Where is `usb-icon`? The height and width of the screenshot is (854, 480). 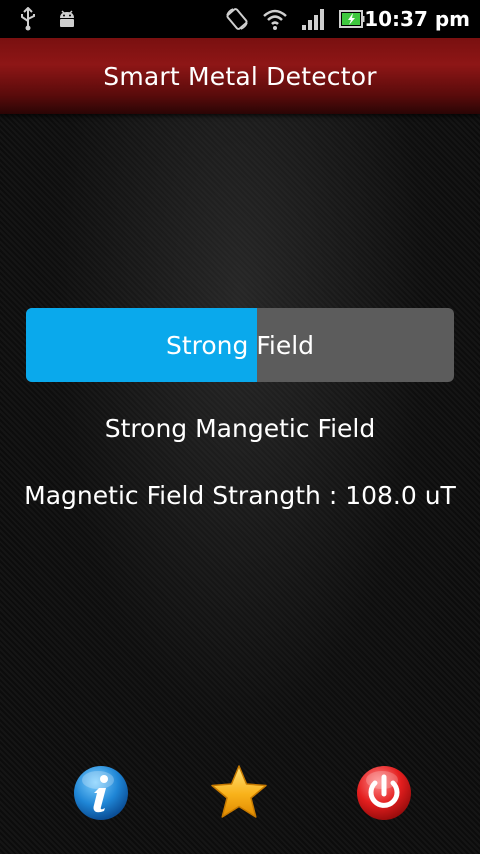 usb-icon is located at coordinates (28, 19).